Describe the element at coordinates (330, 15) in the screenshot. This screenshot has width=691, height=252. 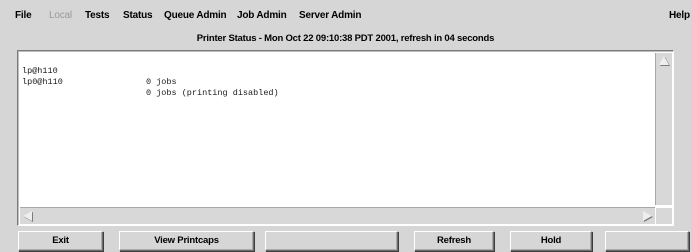
I see `menu-server-admin: Server Admin` at that location.